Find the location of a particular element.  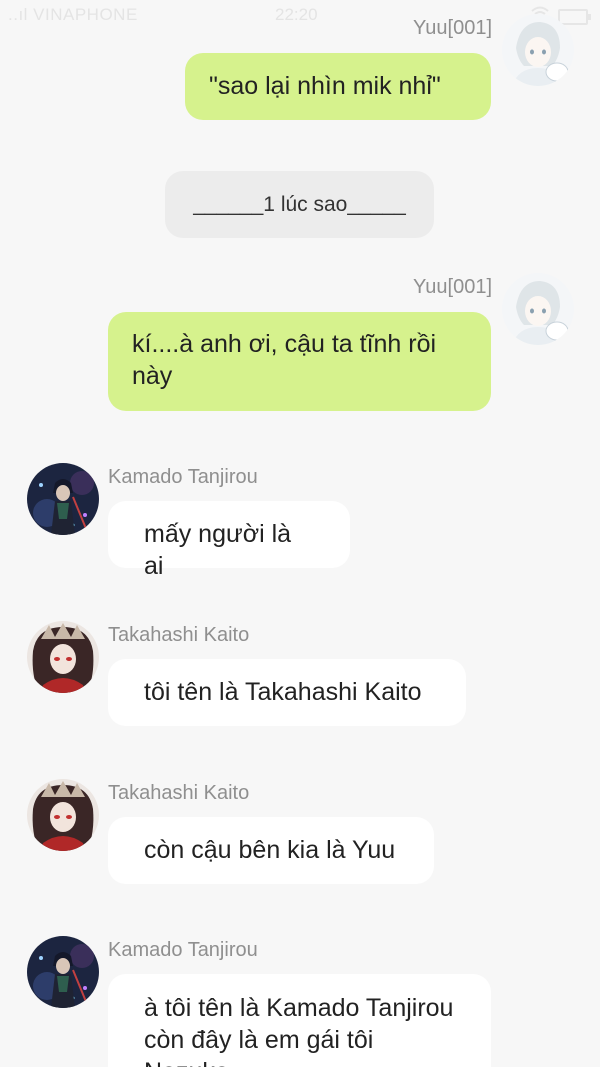

message-text: còn cậu bên kia là Yuu is located at coordinates (270, 850).